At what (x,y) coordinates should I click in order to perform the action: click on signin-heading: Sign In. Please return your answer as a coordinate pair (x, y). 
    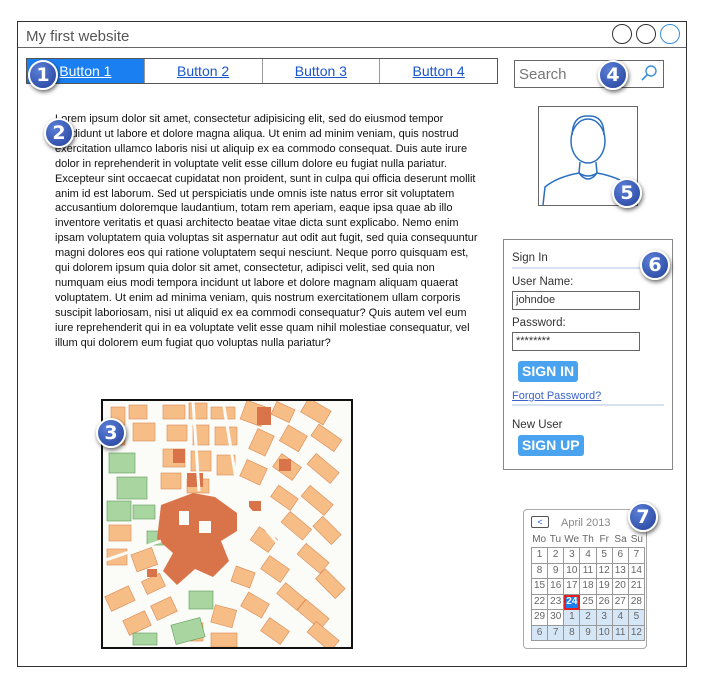
    Looking at the image, I should click on (530, 258).